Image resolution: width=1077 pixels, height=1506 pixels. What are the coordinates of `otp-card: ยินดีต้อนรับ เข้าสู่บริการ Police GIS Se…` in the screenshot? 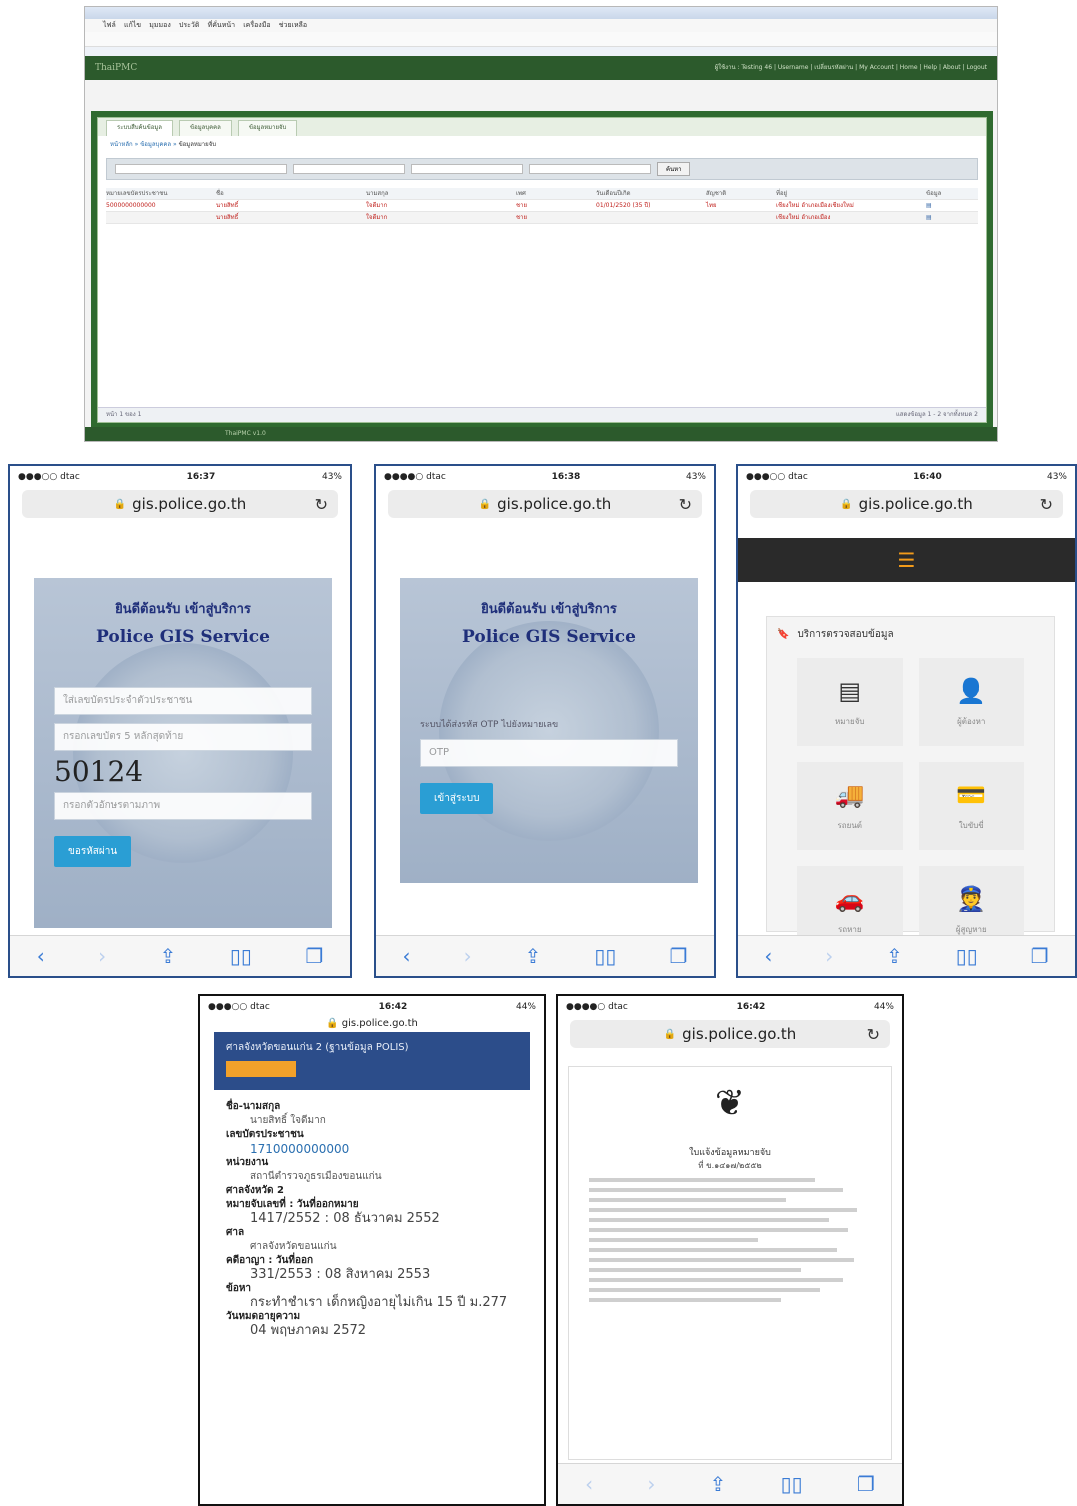 It's located at (549, 730).